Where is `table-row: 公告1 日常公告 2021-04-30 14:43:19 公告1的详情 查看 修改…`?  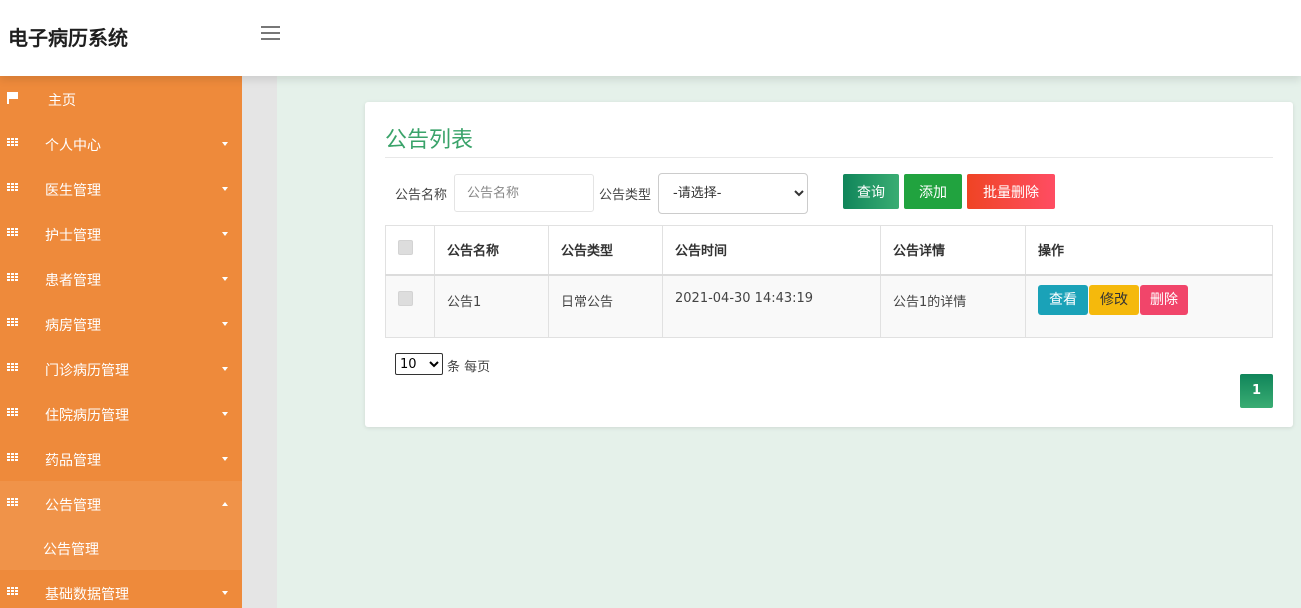
table-row: 公告1 日常公告 2021-04-30 14:43:19 公告1的详情 查看 修改… is located at coordinates (829, 306).